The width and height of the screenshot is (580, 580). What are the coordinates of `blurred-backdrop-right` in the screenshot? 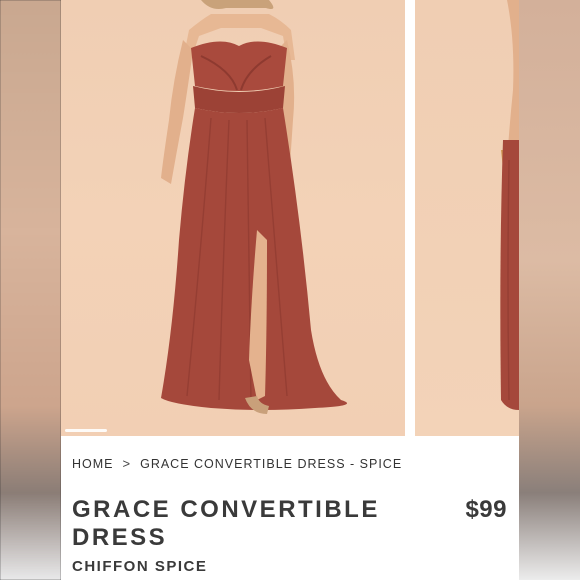 It's located at (549, 290).